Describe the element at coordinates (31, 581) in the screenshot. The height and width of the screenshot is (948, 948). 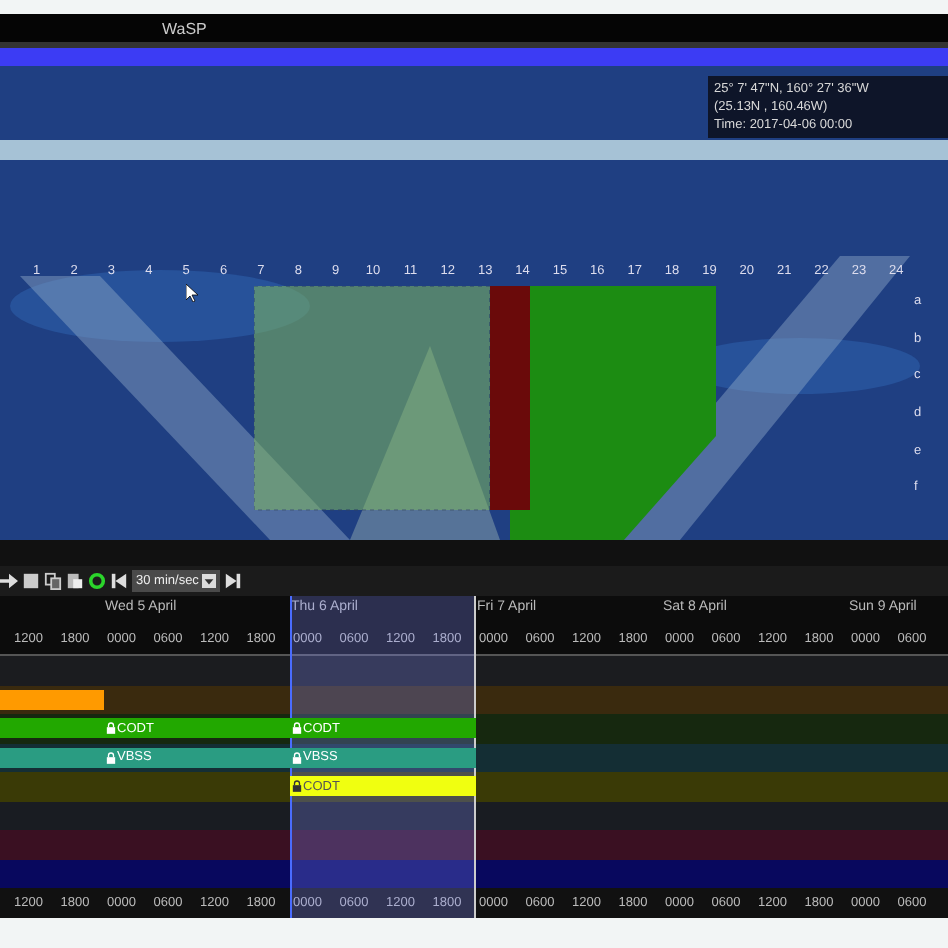
I see `stop-icon` at that location.